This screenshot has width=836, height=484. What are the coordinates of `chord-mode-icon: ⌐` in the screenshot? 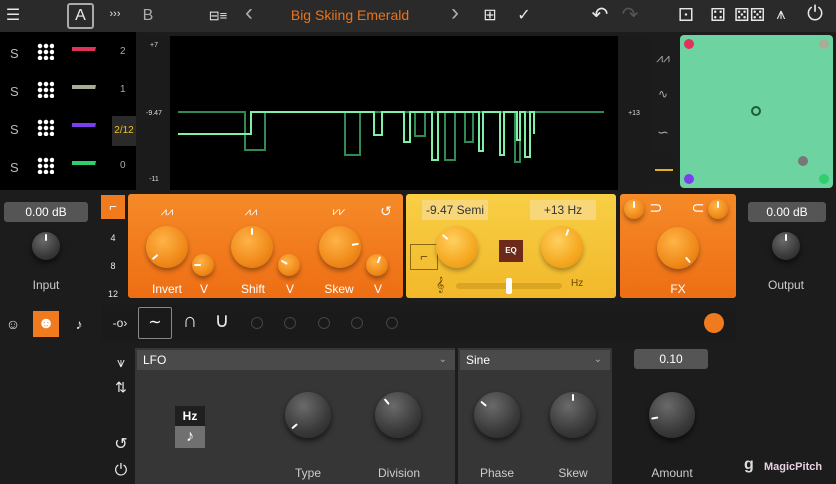 It's located at (113, 207).